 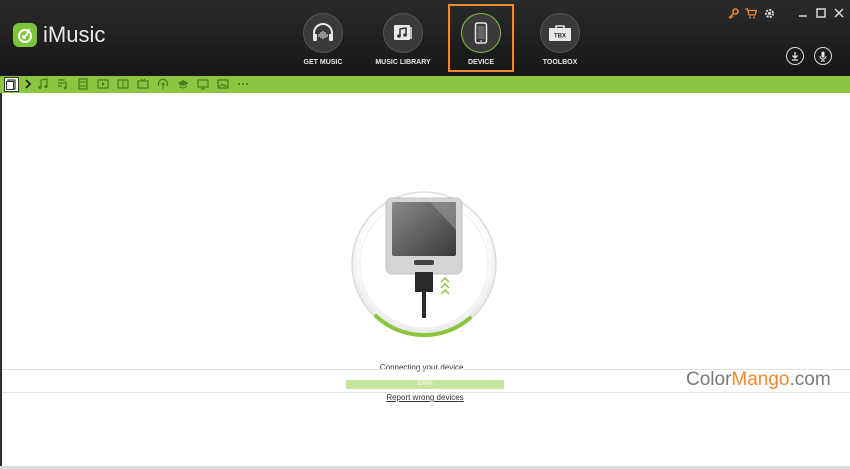 I want to click on more-icon, so click(x=243, y=84).